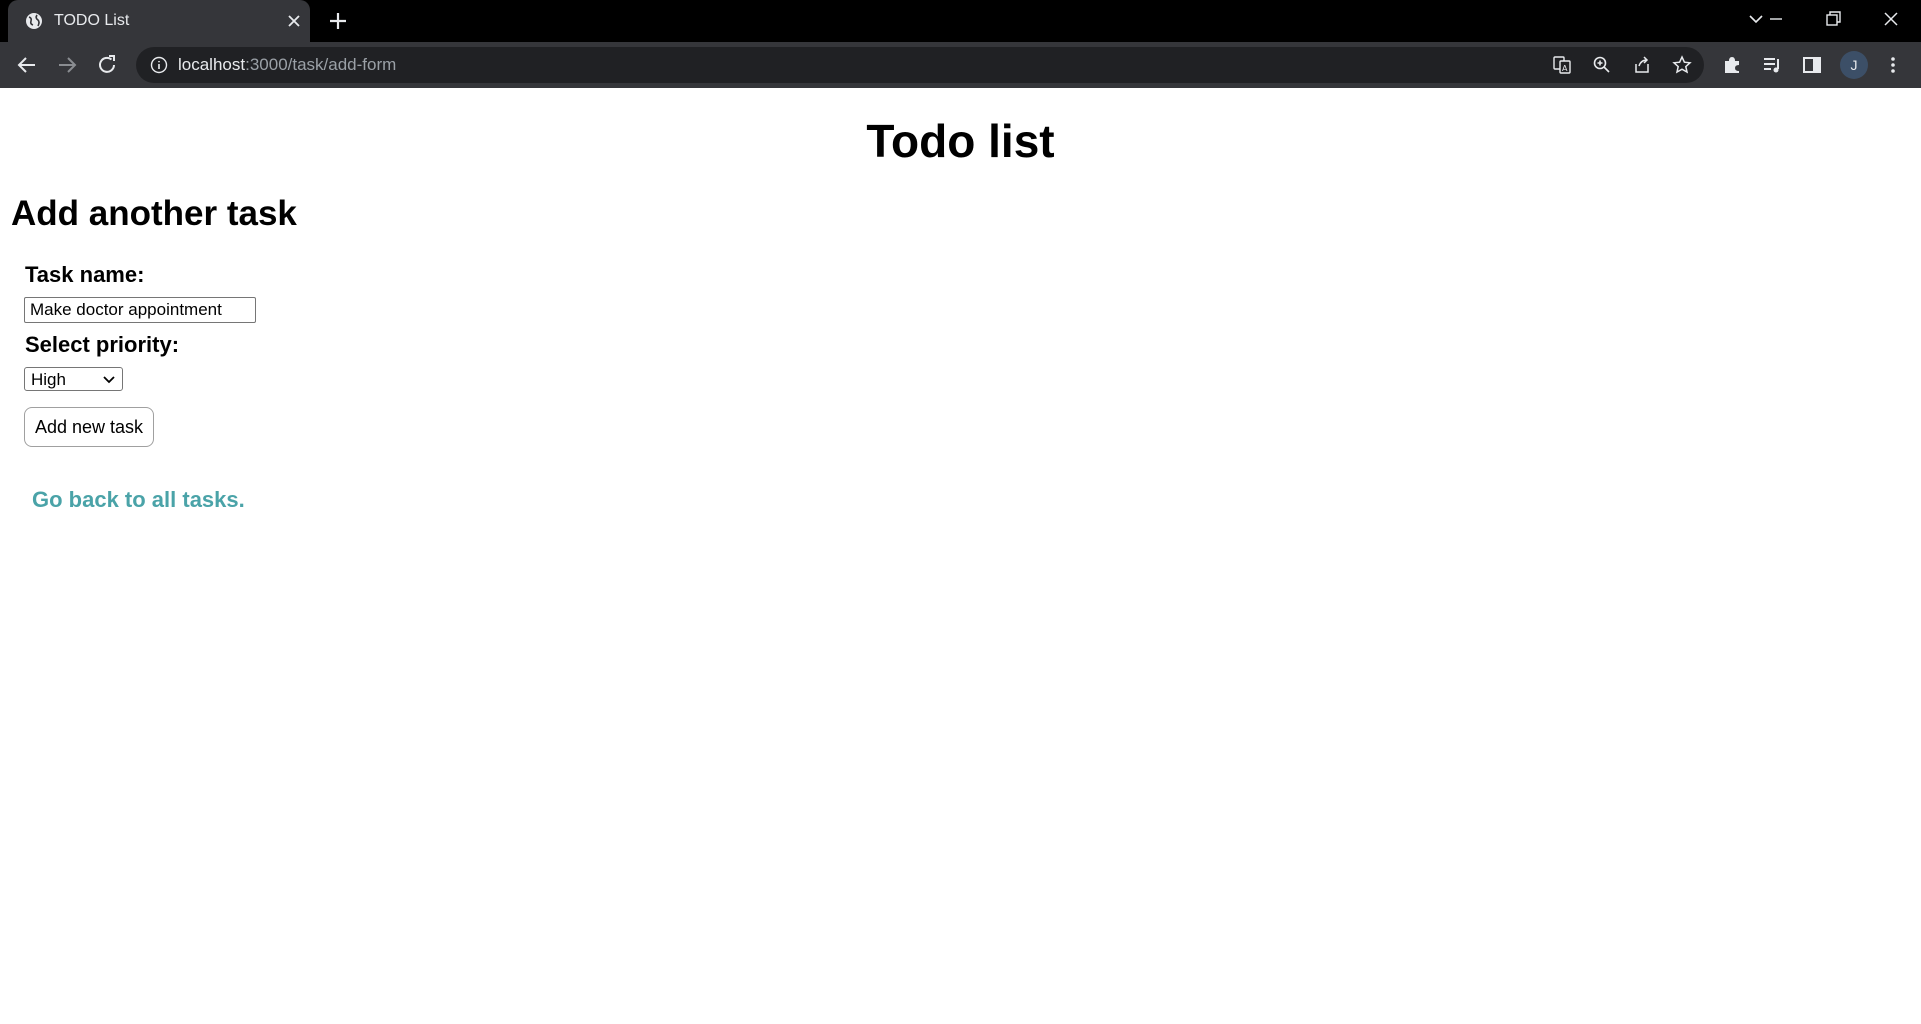  I want to click on plus-icon, so click(338, 21).